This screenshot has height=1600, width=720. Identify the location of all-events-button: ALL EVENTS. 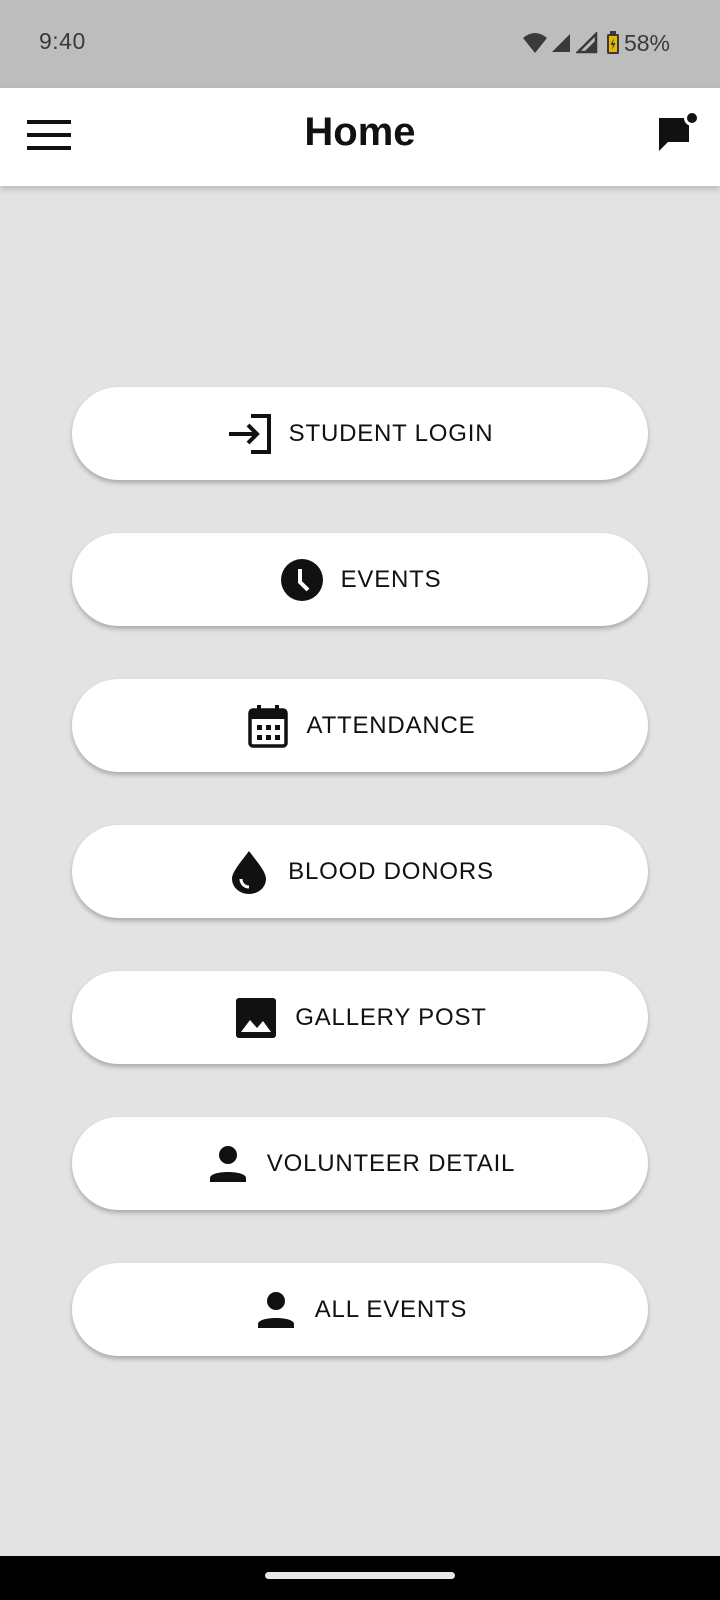
(360, 1309).